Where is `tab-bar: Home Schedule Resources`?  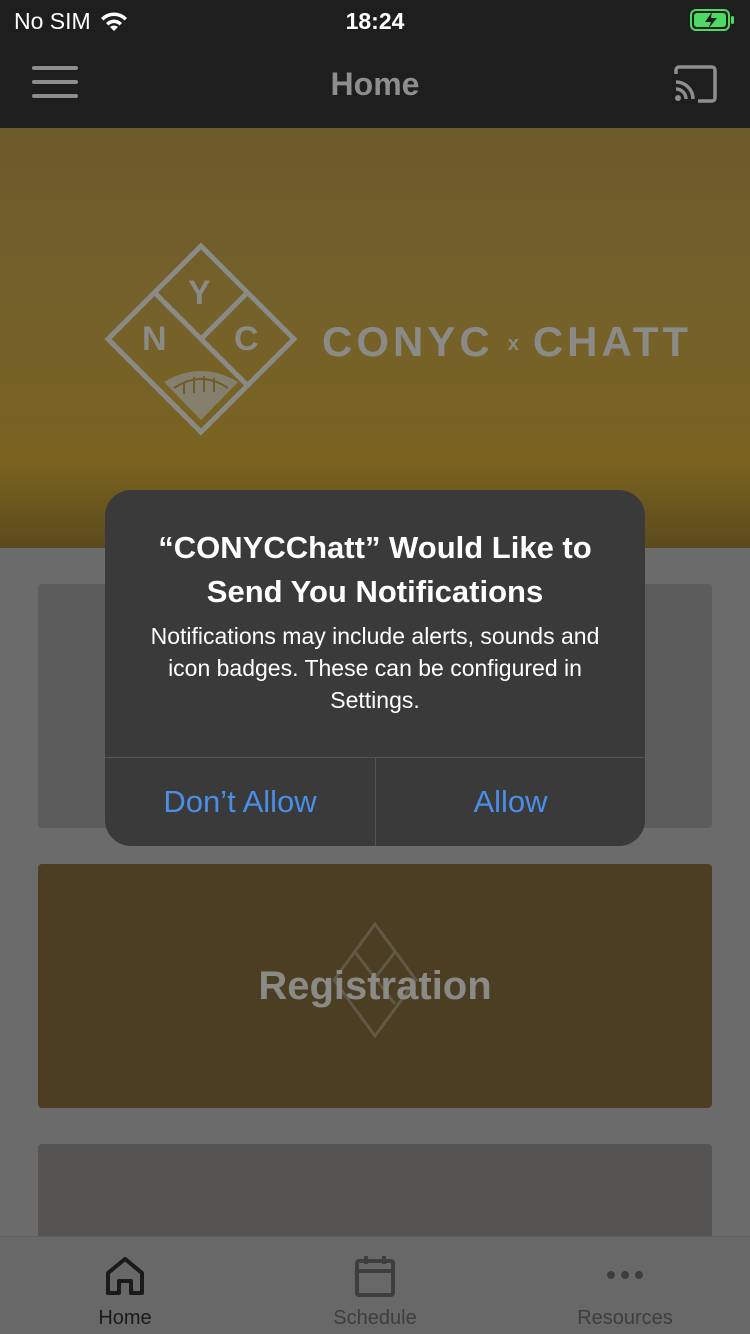 tab-bar: Home Schedule Resources is located at coordinates (375, 1285).